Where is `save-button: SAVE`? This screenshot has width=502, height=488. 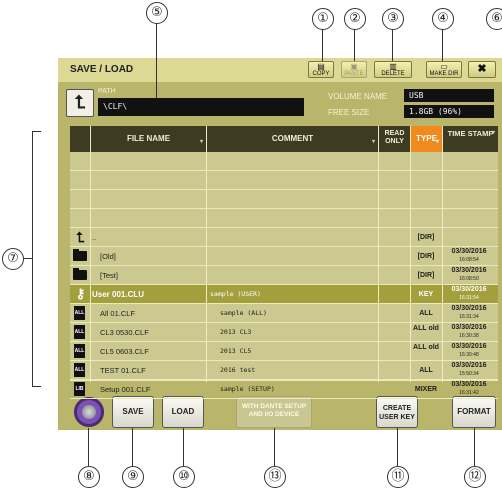 save-button: SAVE is located at coordinates (133, 412).